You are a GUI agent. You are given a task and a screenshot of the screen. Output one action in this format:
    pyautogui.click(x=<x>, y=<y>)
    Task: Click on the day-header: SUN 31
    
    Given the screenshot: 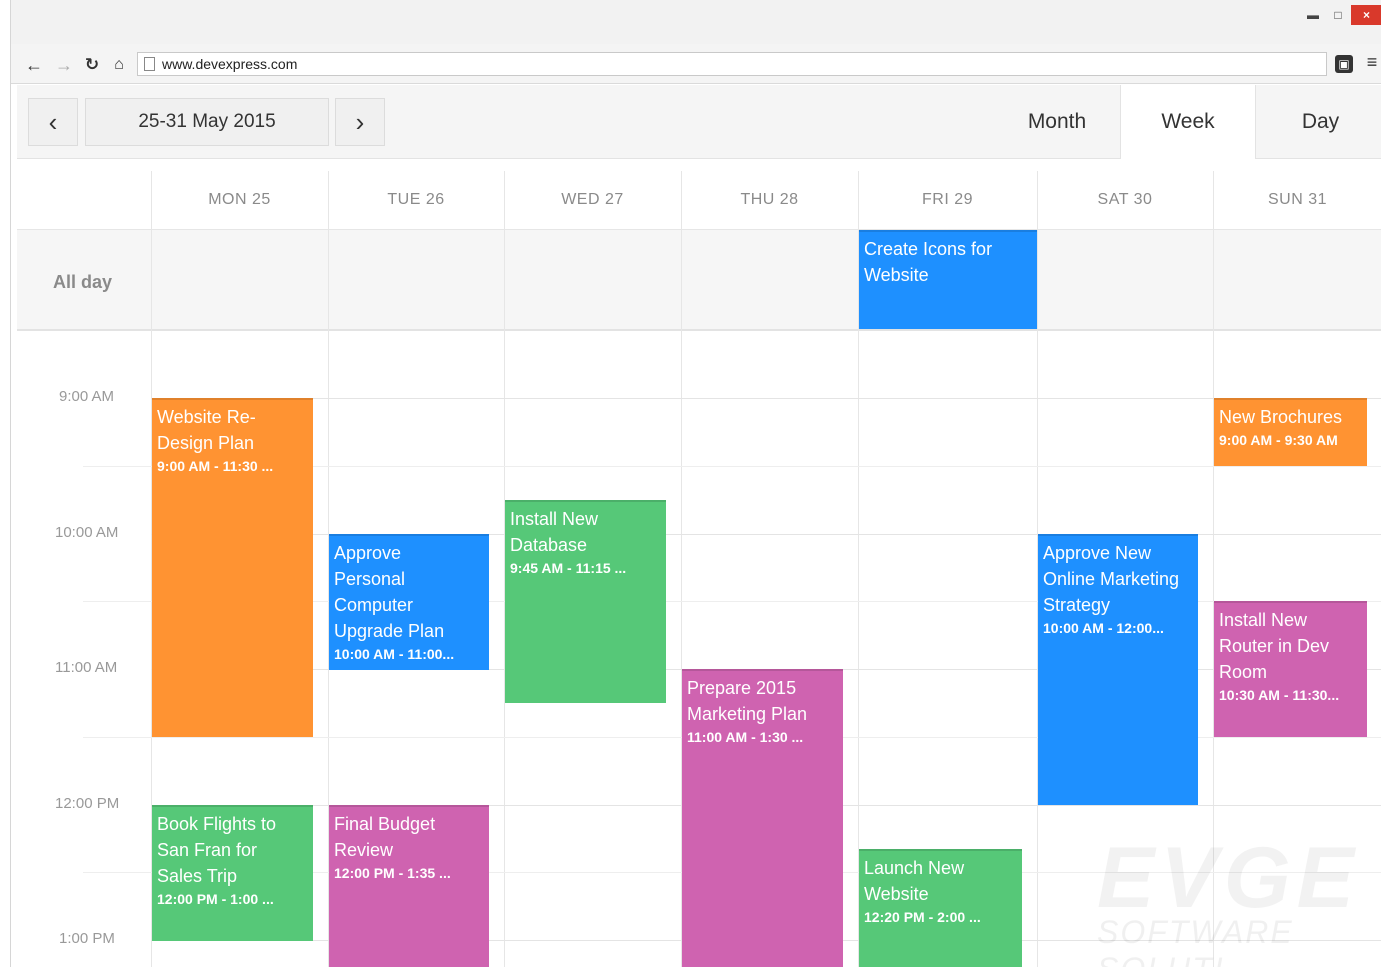 What is the action you would take?
    pyautogui.click(x=1297, y=200)
    